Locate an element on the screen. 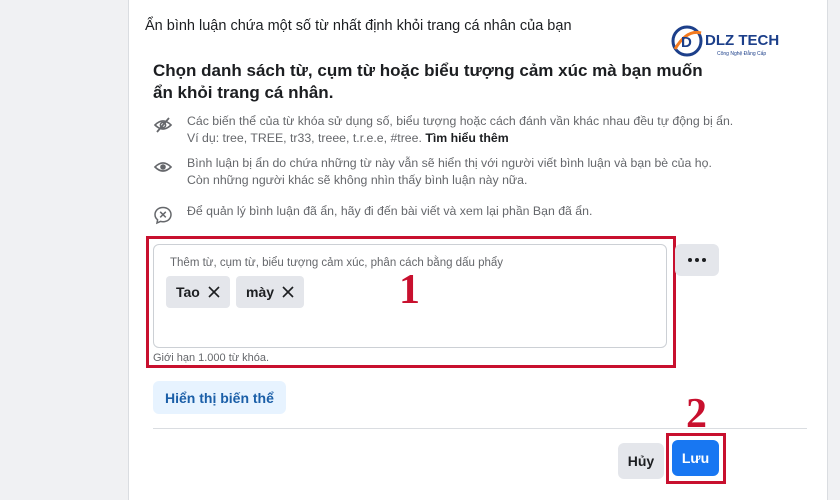 This screenshot has width=840, height=500. keyword-chip-label: Tao is located at coordinates (188, 292).